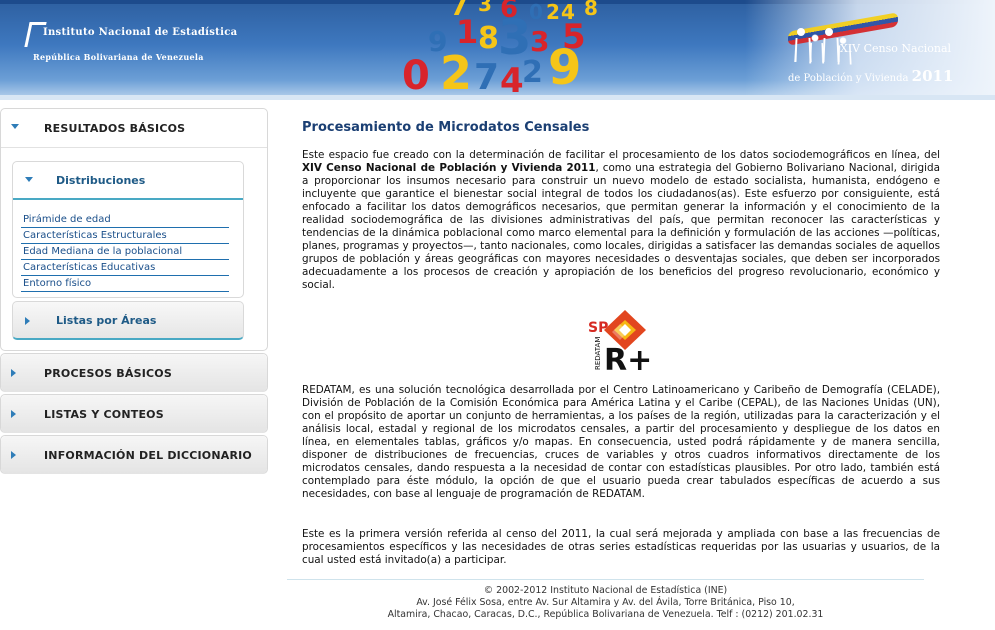  I want to click on redatam-logo-graphic: SP REDATAM R+, so click(620, 344).